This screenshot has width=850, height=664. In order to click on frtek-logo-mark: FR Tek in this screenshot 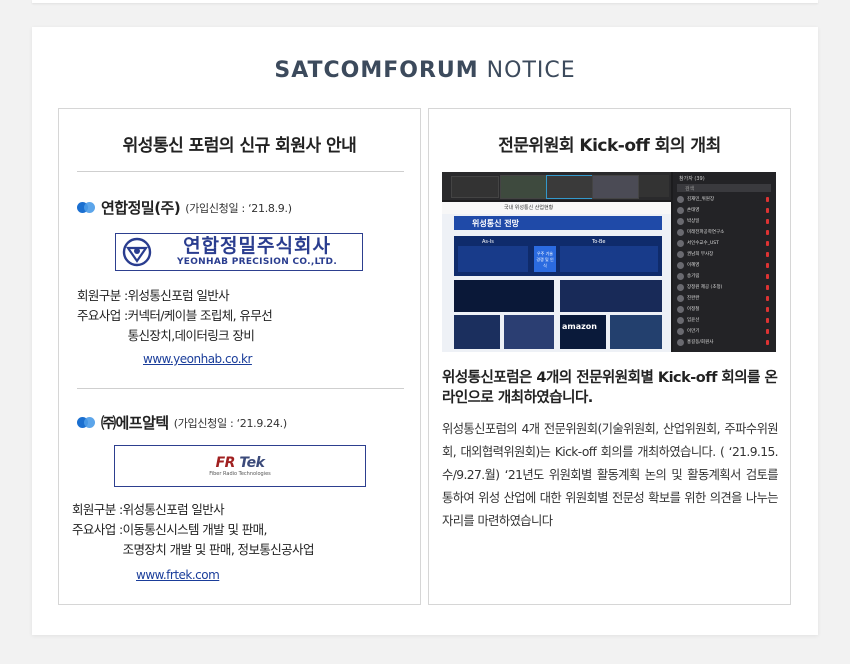, I will do `click(240, 462)`.